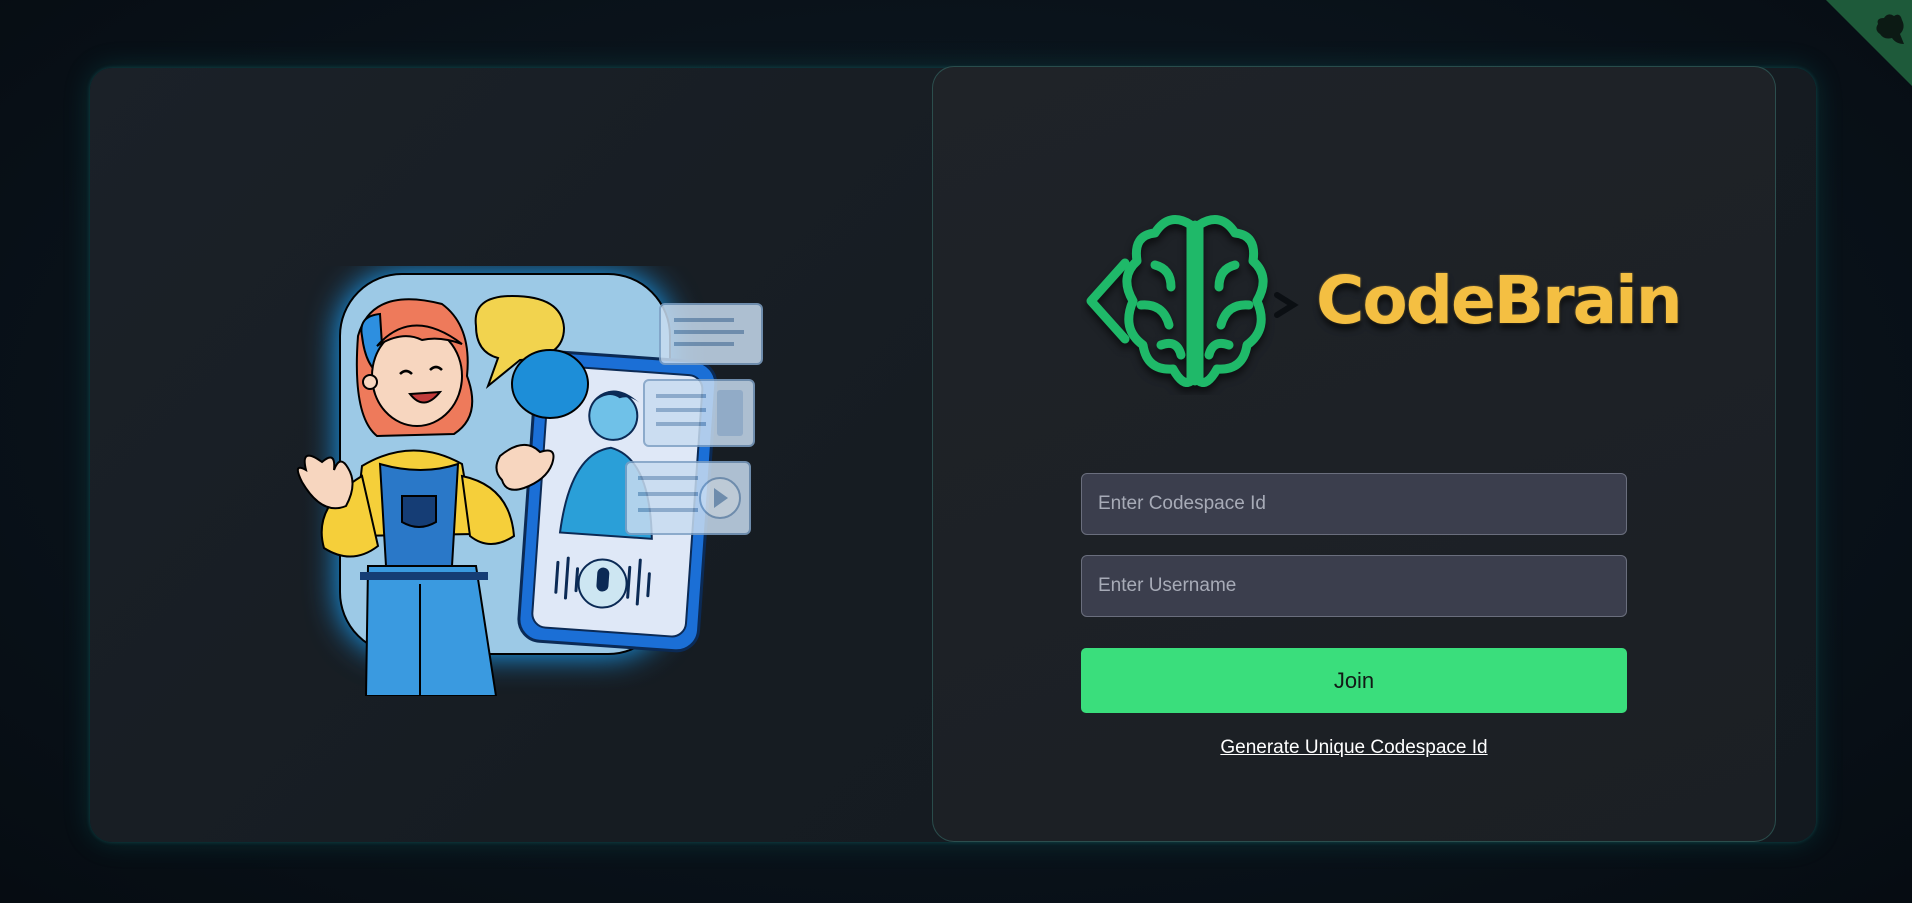 This screenshot has width=1912, height=903. Describe the element at coordinates (1354, 680) in the screenshot. I see `join-button: Join` at that location.